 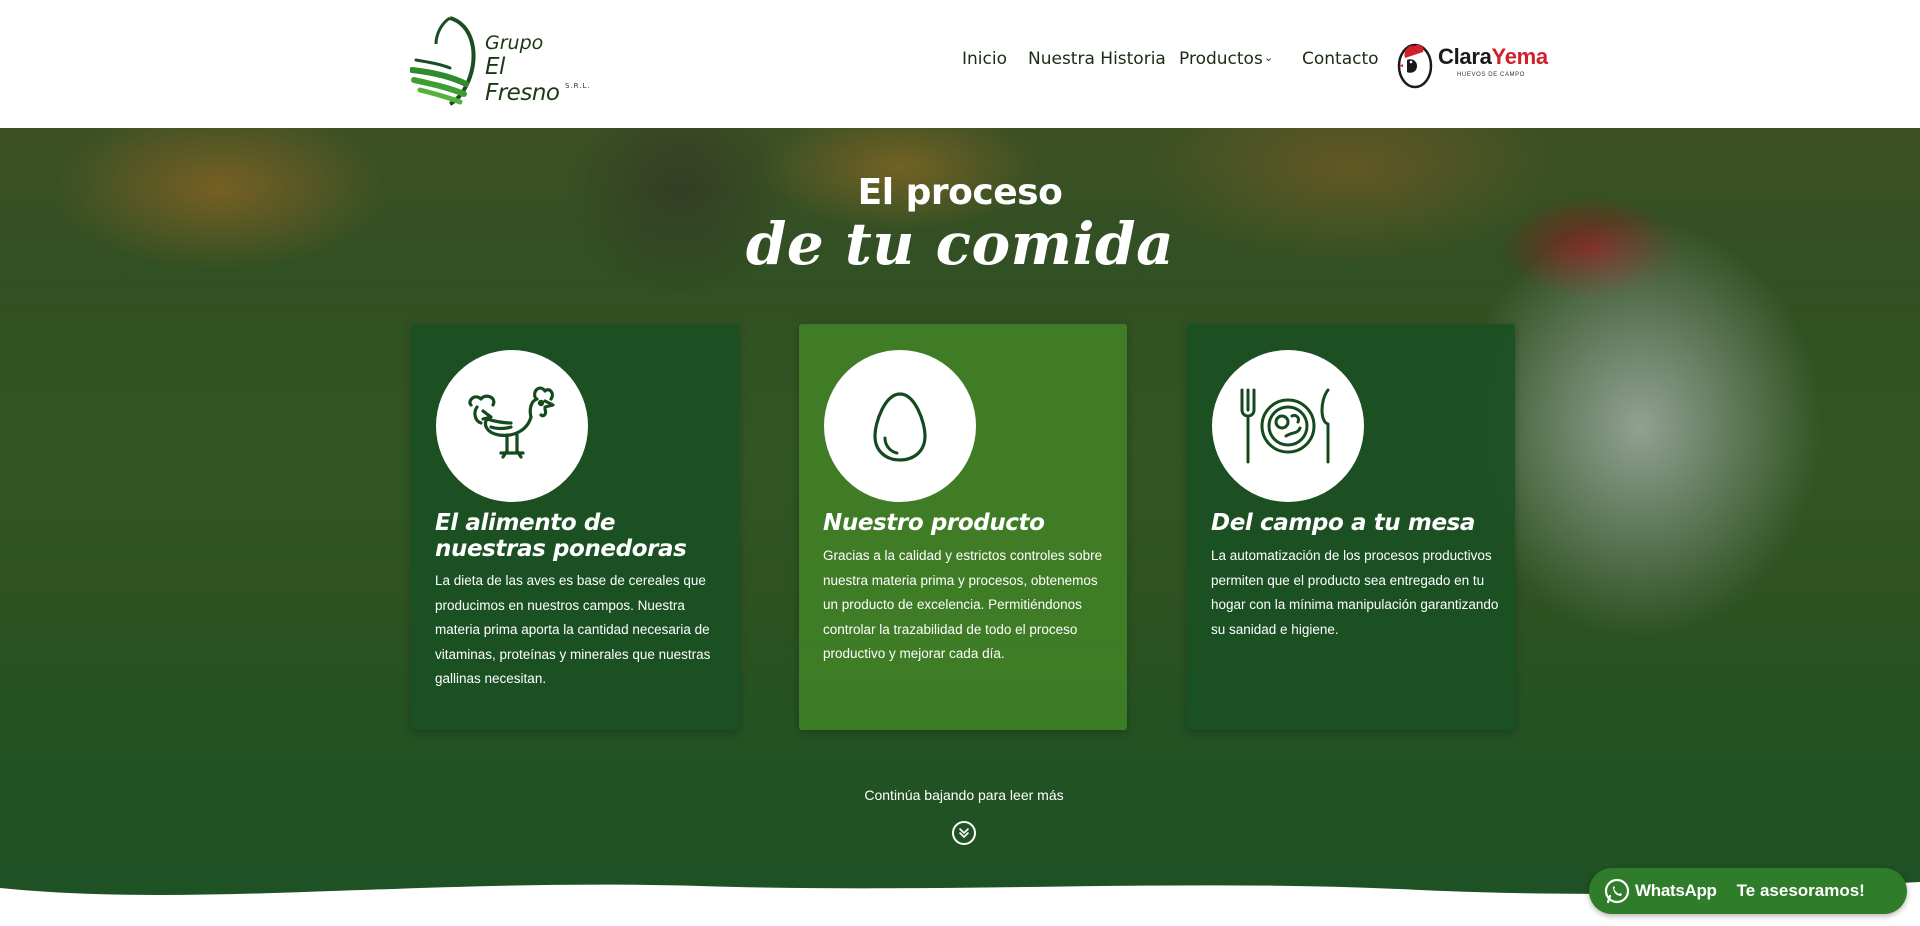 What do you see at coordinates (578, 86) in the screenshot?
I see `logo-suffix: S.R.L.` at bounding box center [578, 86].